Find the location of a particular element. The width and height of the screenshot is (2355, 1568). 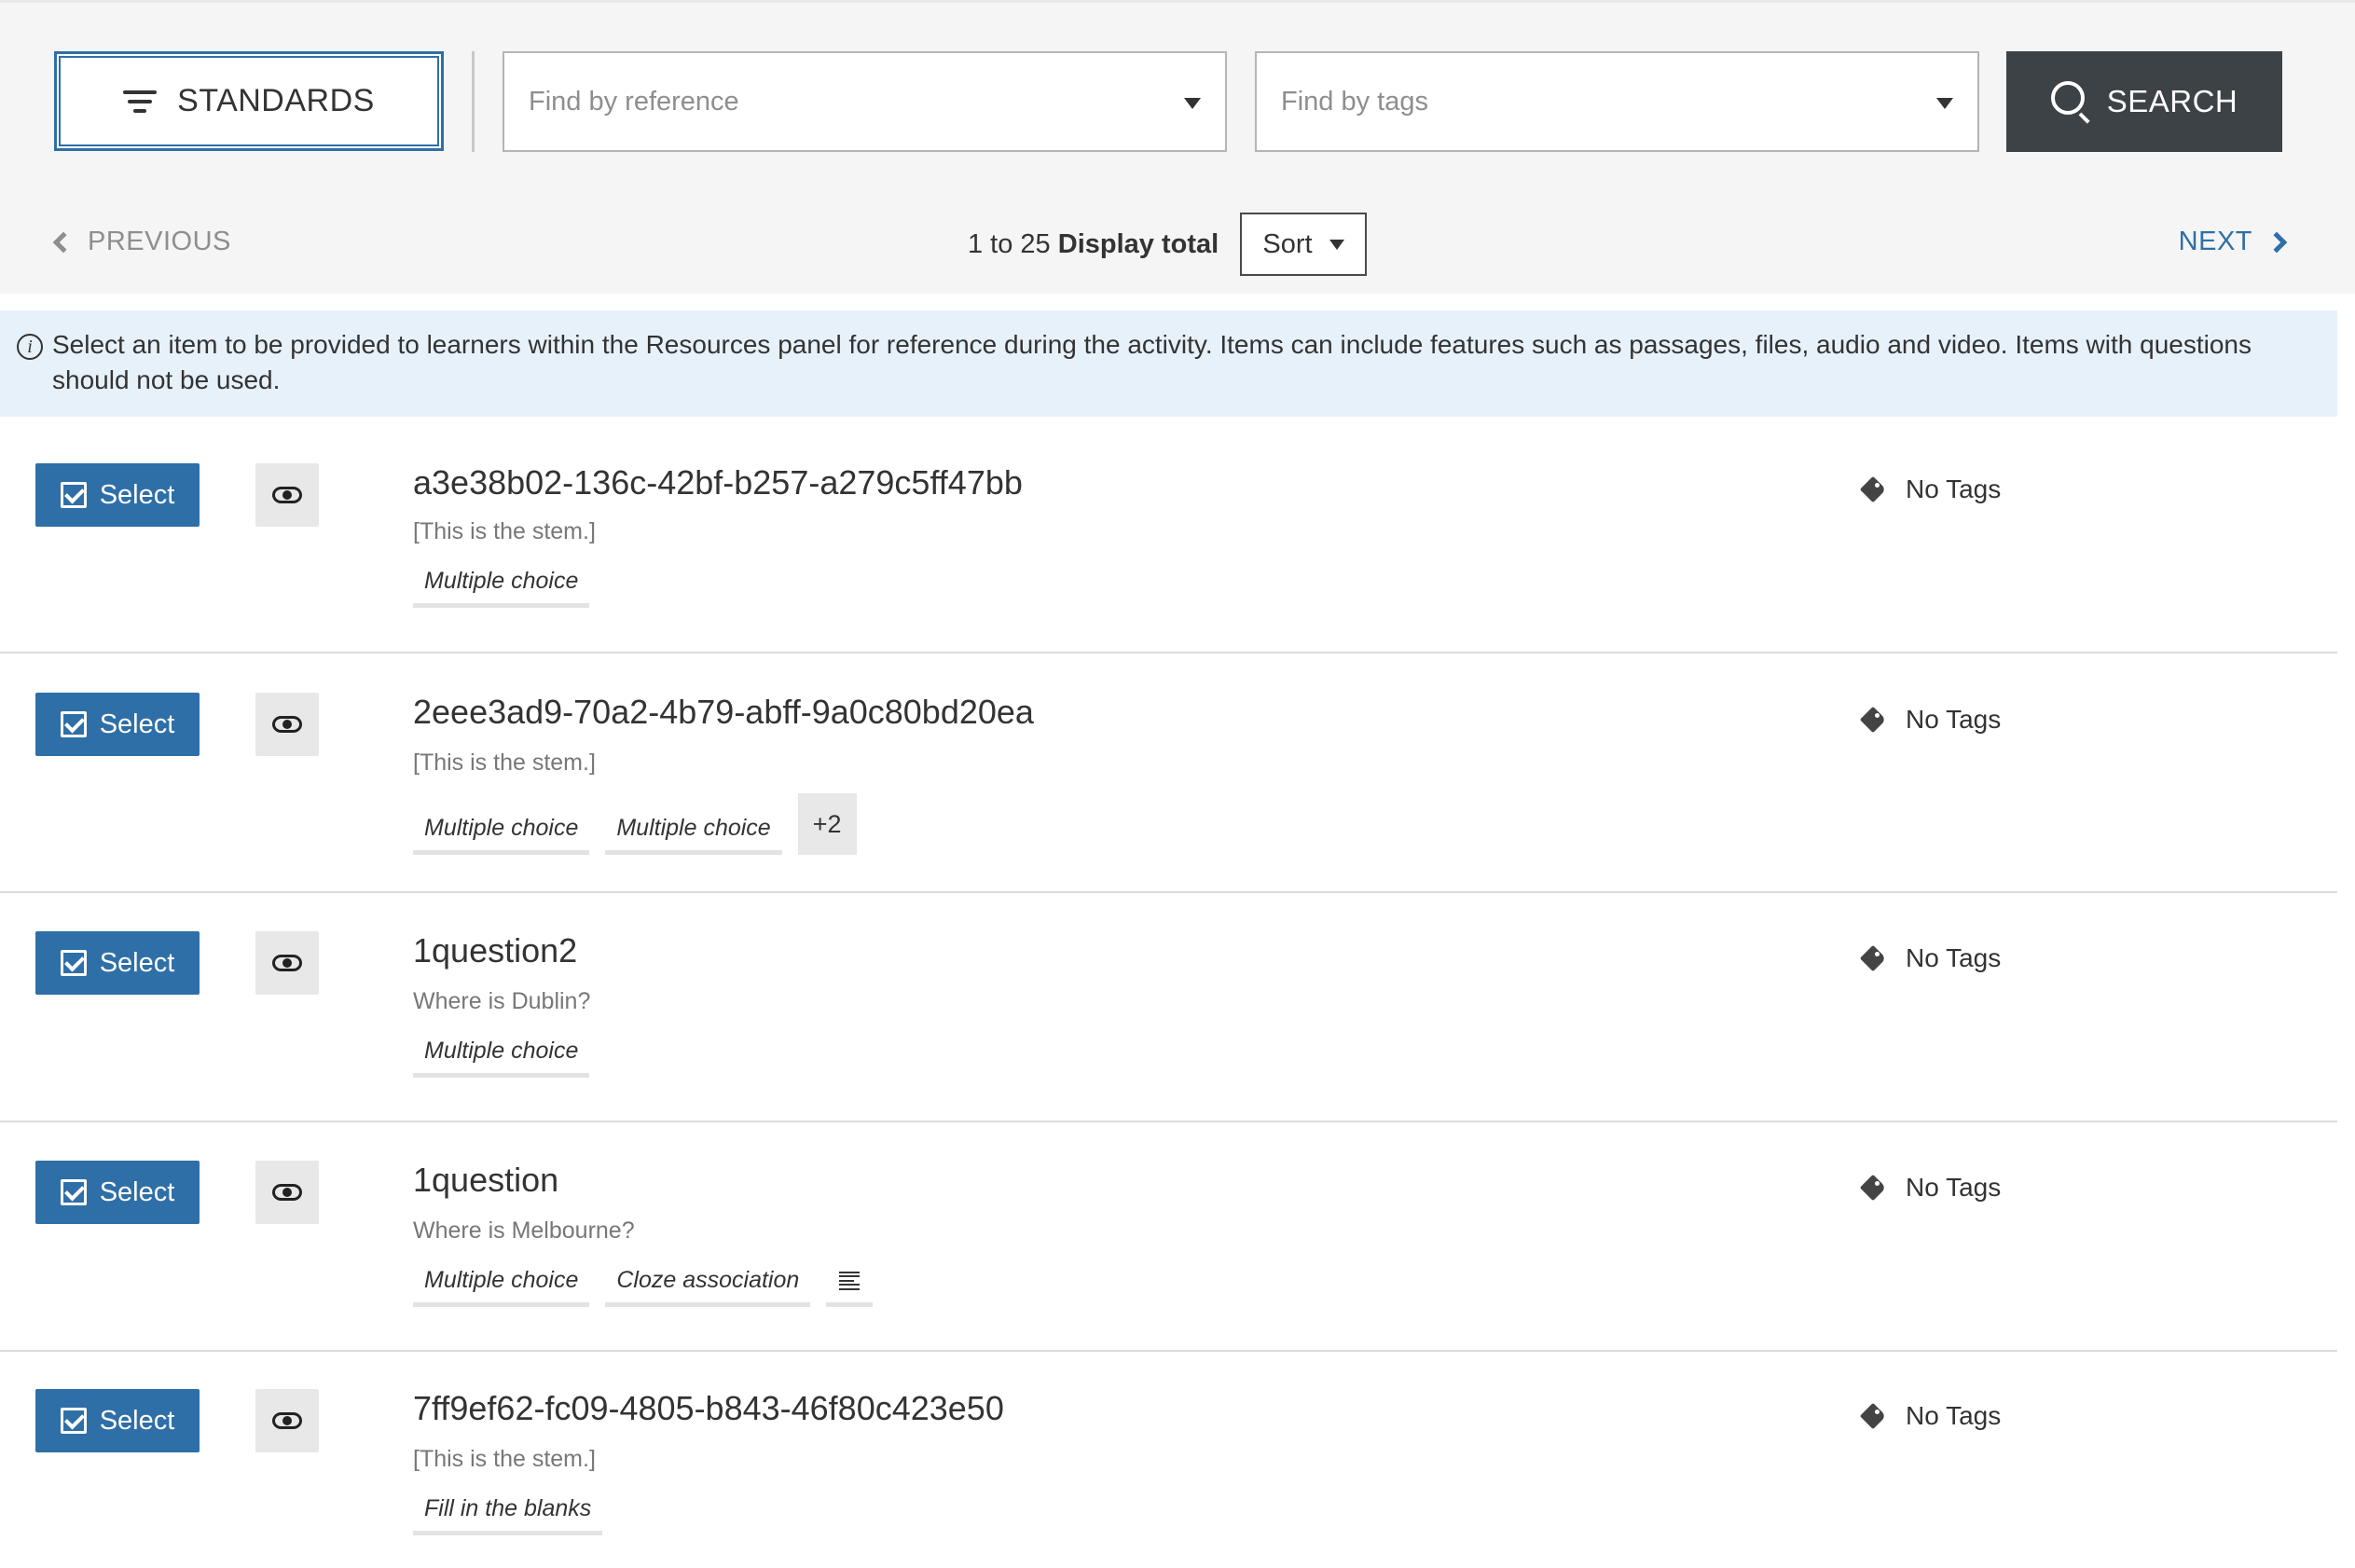

item-reference: 1question2 is located at coordinates (495, 950).